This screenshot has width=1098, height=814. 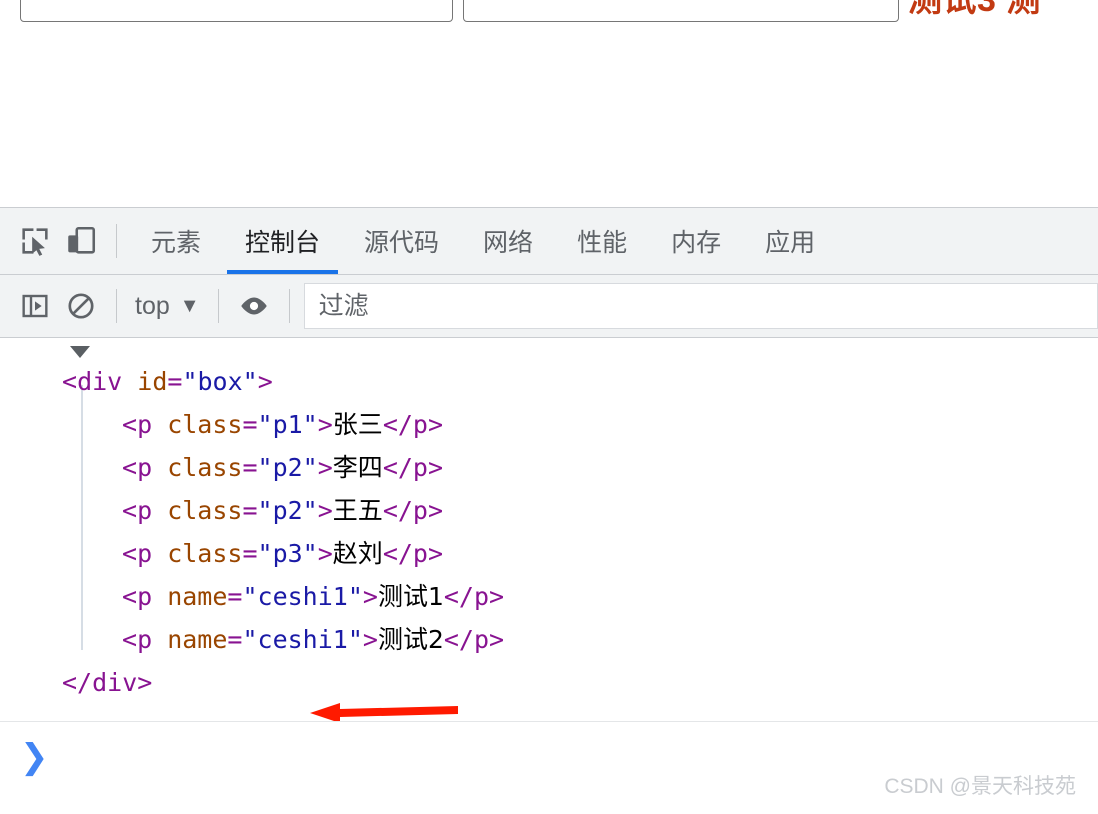 What do you see at coordinates (254, 306) in the screenshot?
I see `live-expression-eye-icon` at bounding box center [254, 306].